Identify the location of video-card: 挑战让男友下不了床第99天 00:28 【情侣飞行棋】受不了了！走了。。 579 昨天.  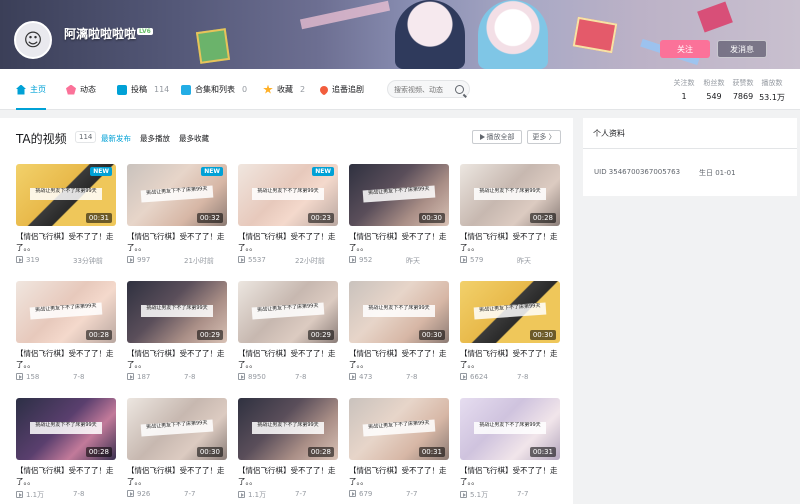
(510, 219).